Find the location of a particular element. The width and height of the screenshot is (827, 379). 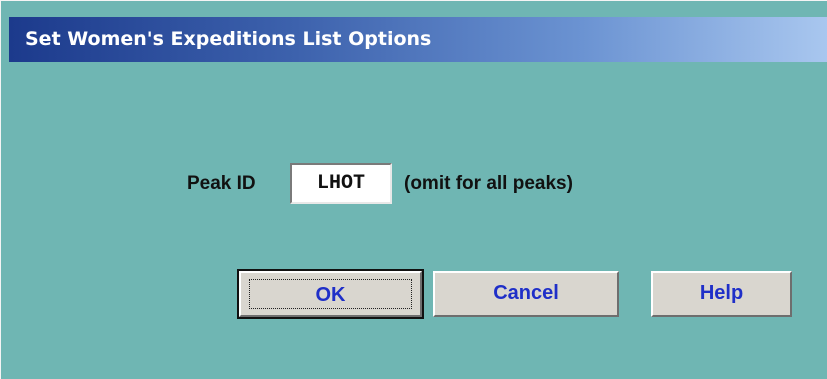

cancel-button: Cancel is located at coordinates (526, 294).